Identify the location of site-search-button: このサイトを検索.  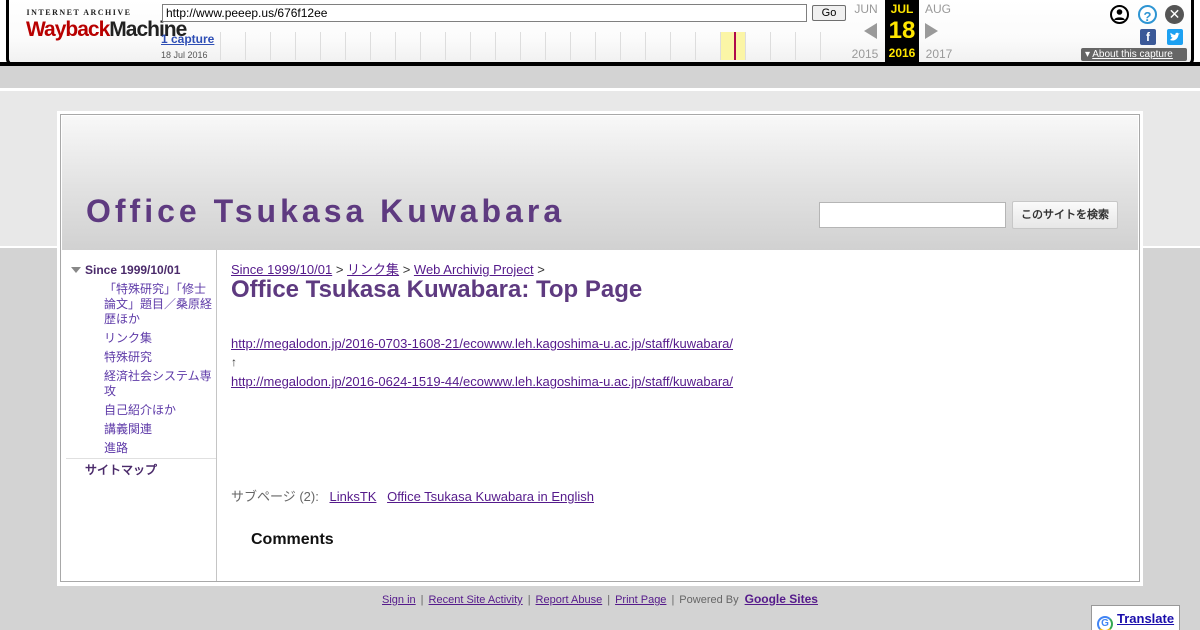
(1065, 215).